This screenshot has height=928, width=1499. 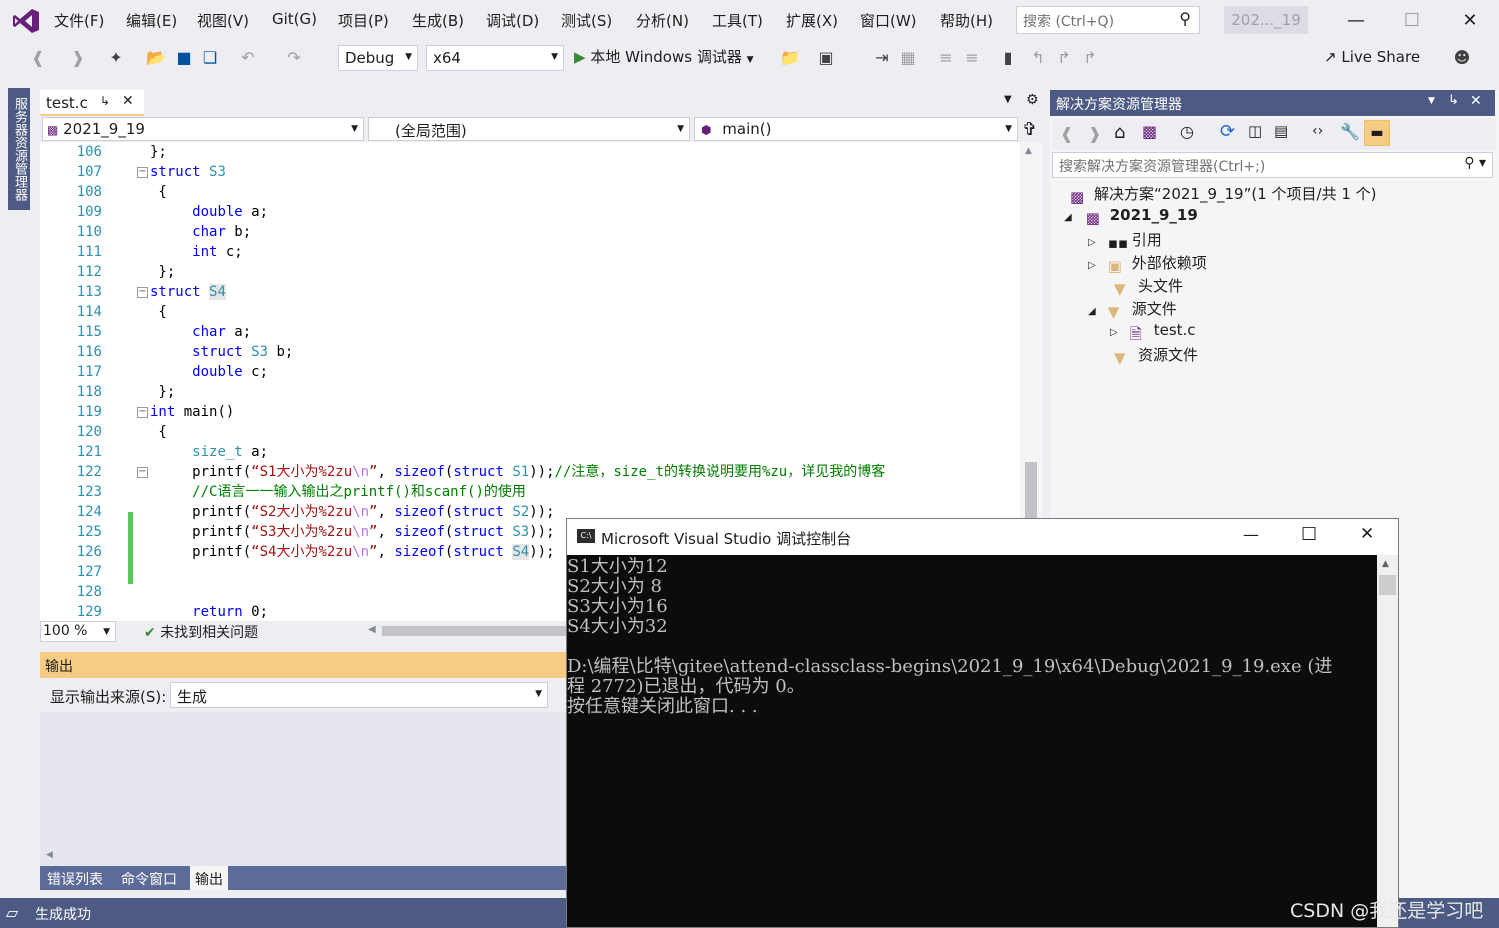 What do you see at coordinates (826, 58) in the screenshot?
I see `app-window-icon: ▣` at bounding box center [826, 58].